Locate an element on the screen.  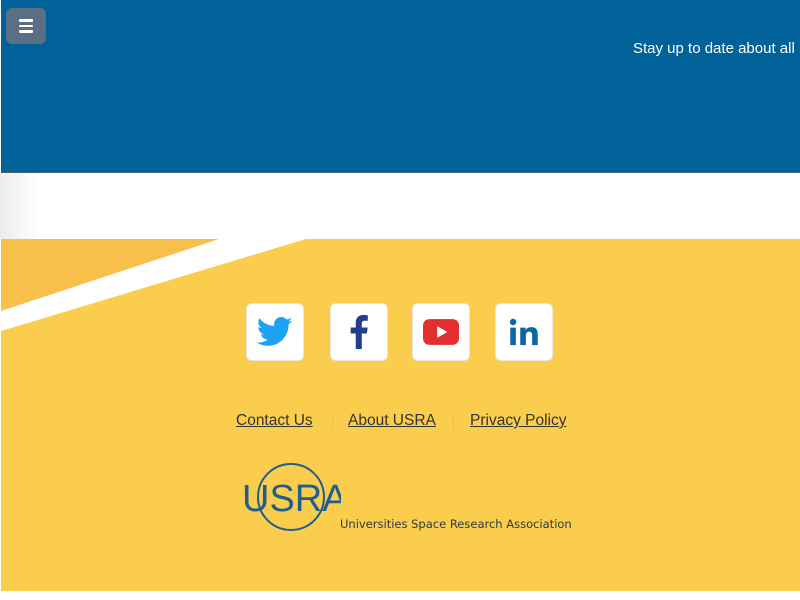
hamburger-icon is located at coordinates (26, 20).